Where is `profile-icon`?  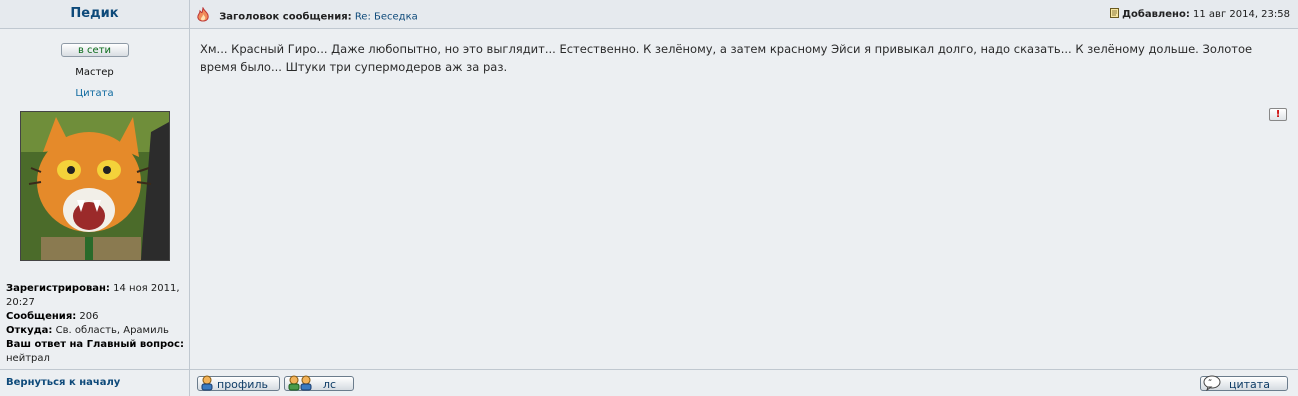 profile-icon is located at coordinates (207, 384).